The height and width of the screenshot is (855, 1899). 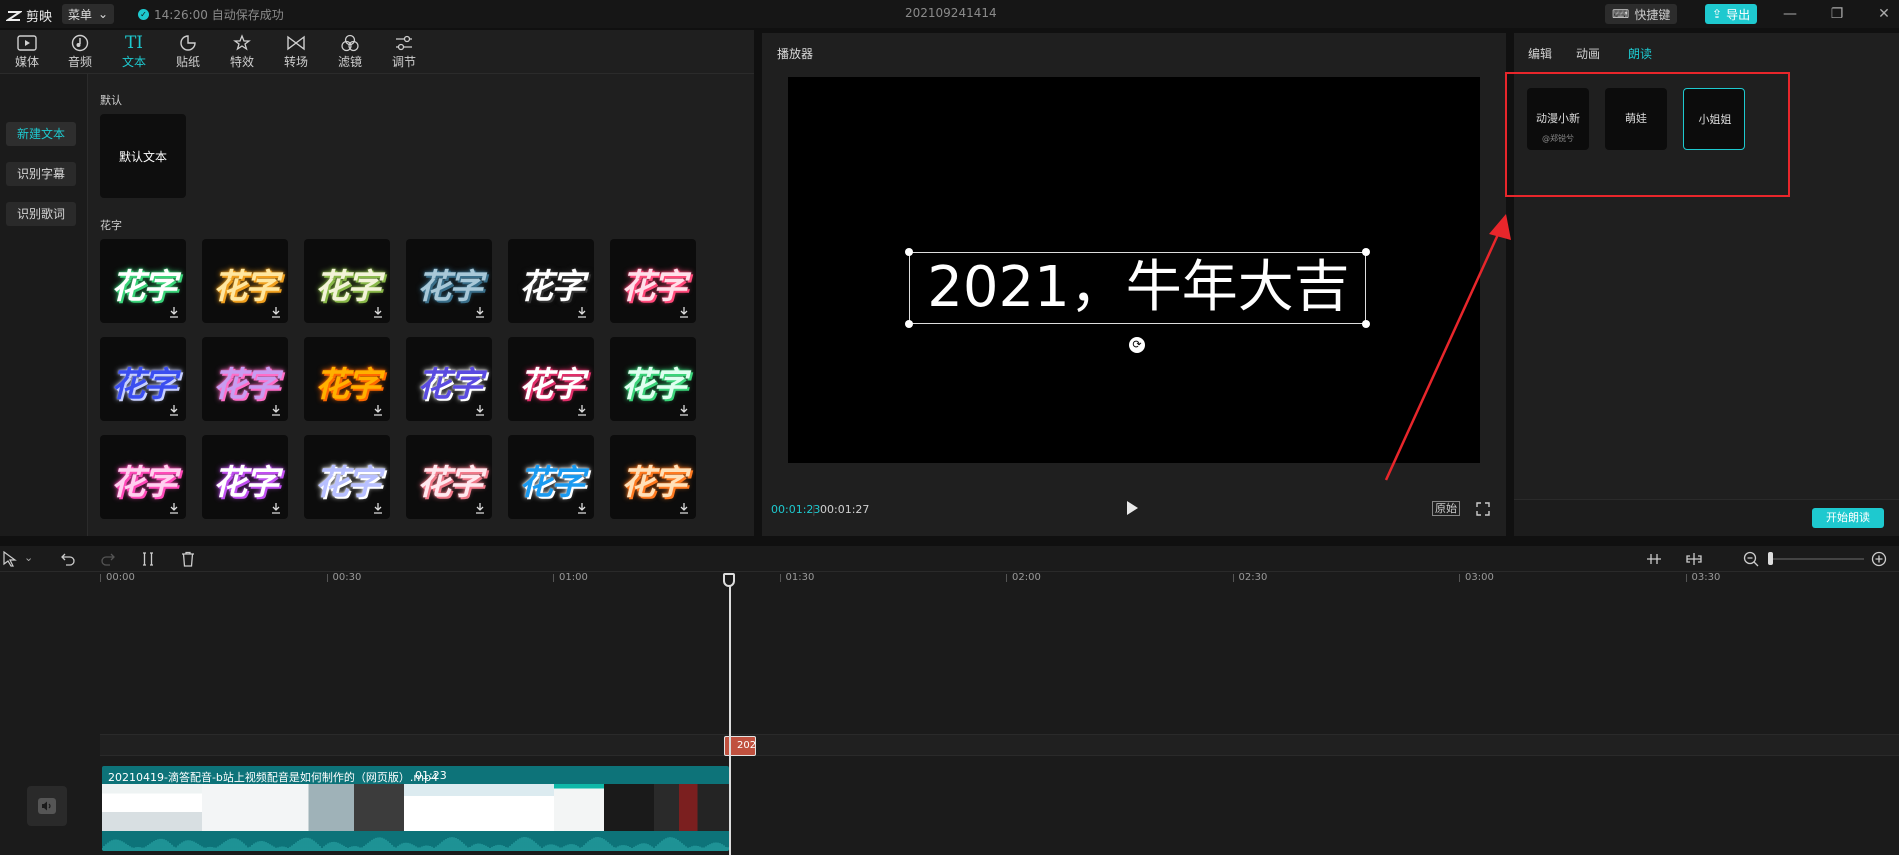 What do you see at coordinates (188, 51) in the screenshot?
I see `tab-sticker: 贴纸` at bounding box center [188, 51].